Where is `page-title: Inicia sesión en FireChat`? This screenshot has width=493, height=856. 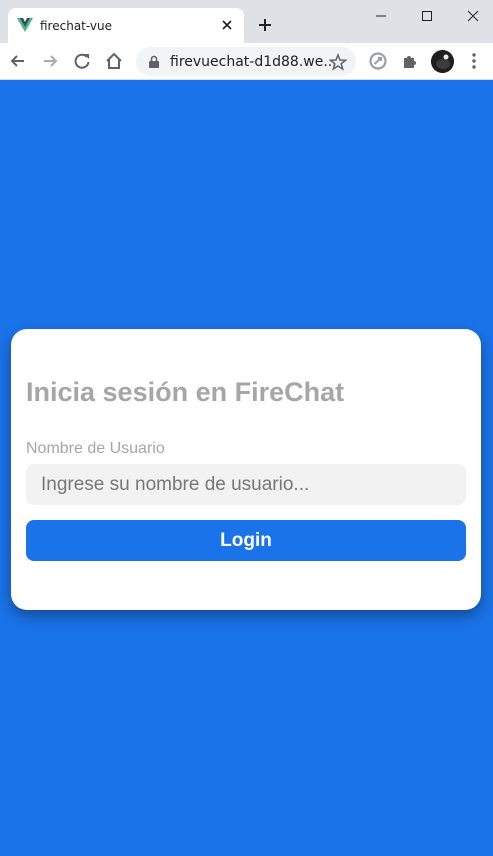 page-title: Inicia sesión en FireChat is located at coordinates (185, 392).